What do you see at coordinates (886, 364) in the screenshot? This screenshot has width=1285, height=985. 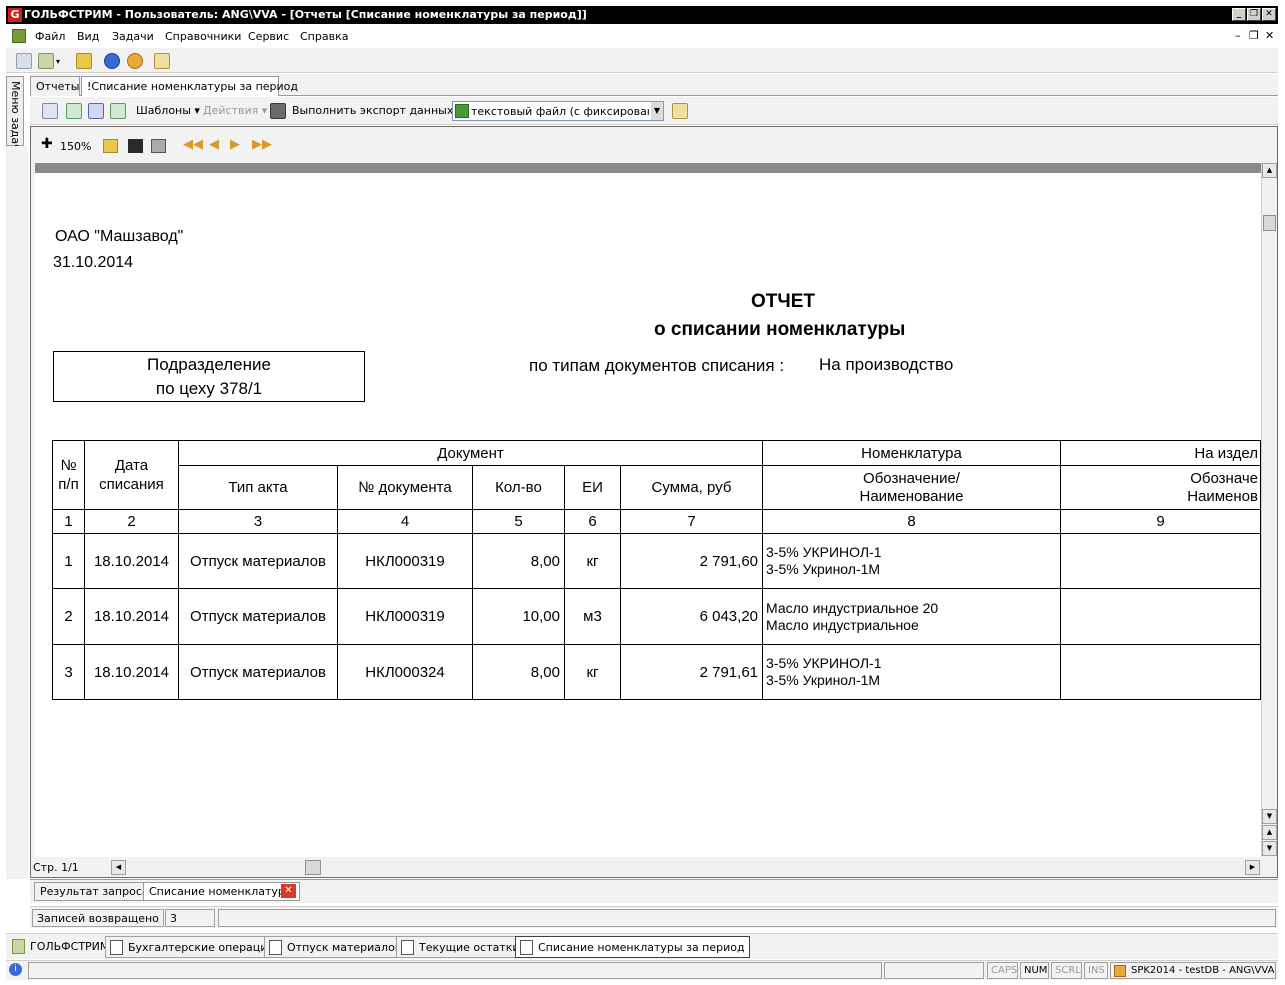 I see `doc-type-value: На производство` at bounding box center [886, 364].